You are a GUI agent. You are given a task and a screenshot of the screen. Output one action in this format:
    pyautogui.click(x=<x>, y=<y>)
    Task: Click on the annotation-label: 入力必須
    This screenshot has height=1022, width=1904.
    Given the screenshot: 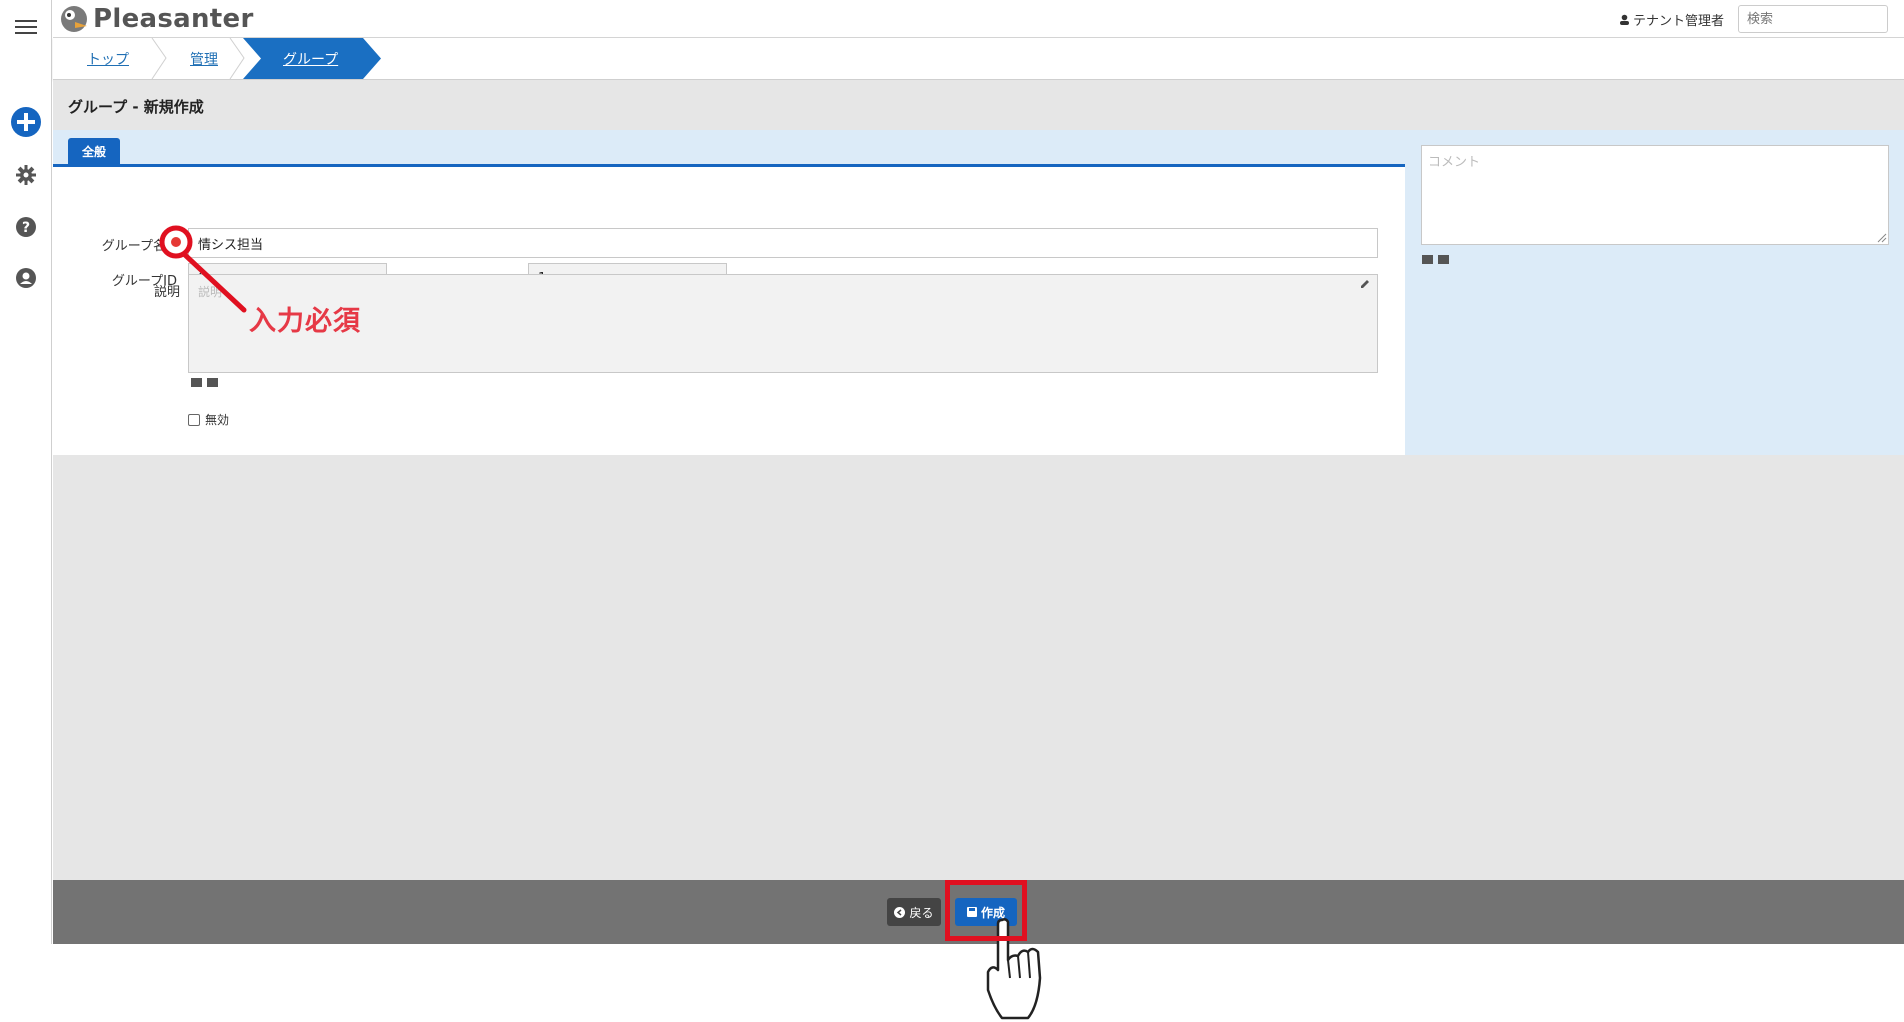 What is the action you would take?
    pyautogui.click(x=305, y=321)
    